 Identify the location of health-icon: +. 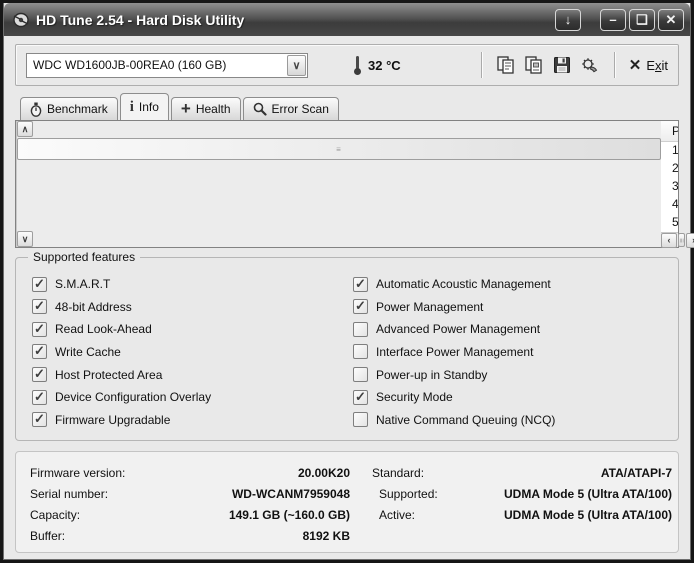
(185, 108).